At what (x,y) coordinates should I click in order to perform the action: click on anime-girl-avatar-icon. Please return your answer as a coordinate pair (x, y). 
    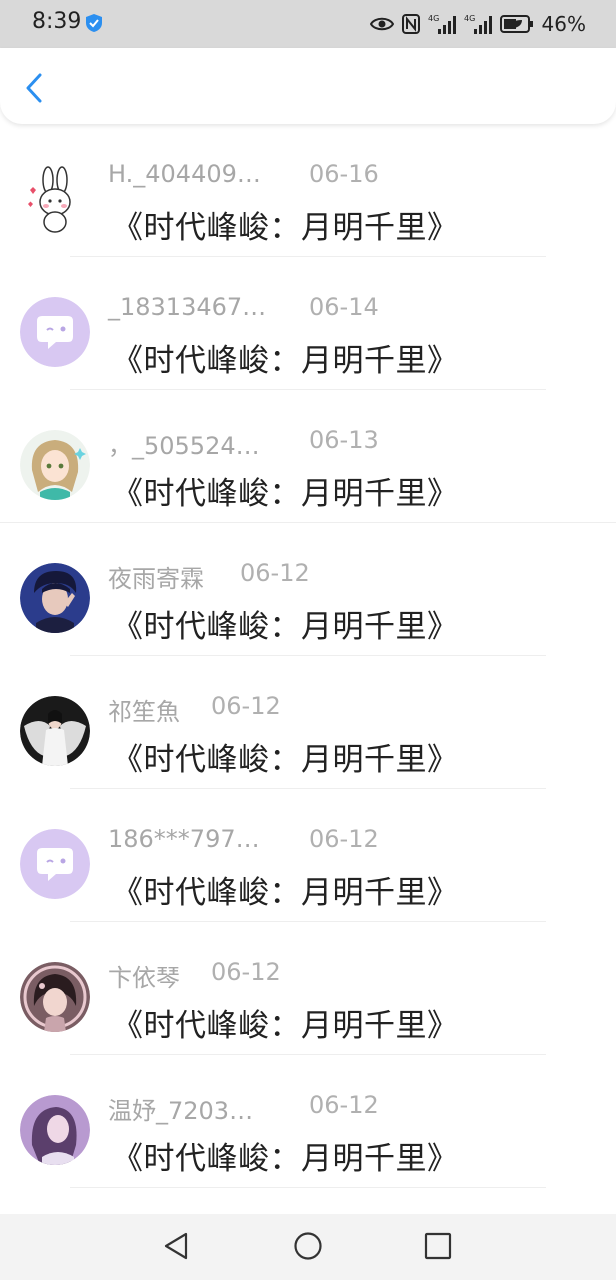
    Looking at the image, I should click on (55, 465).